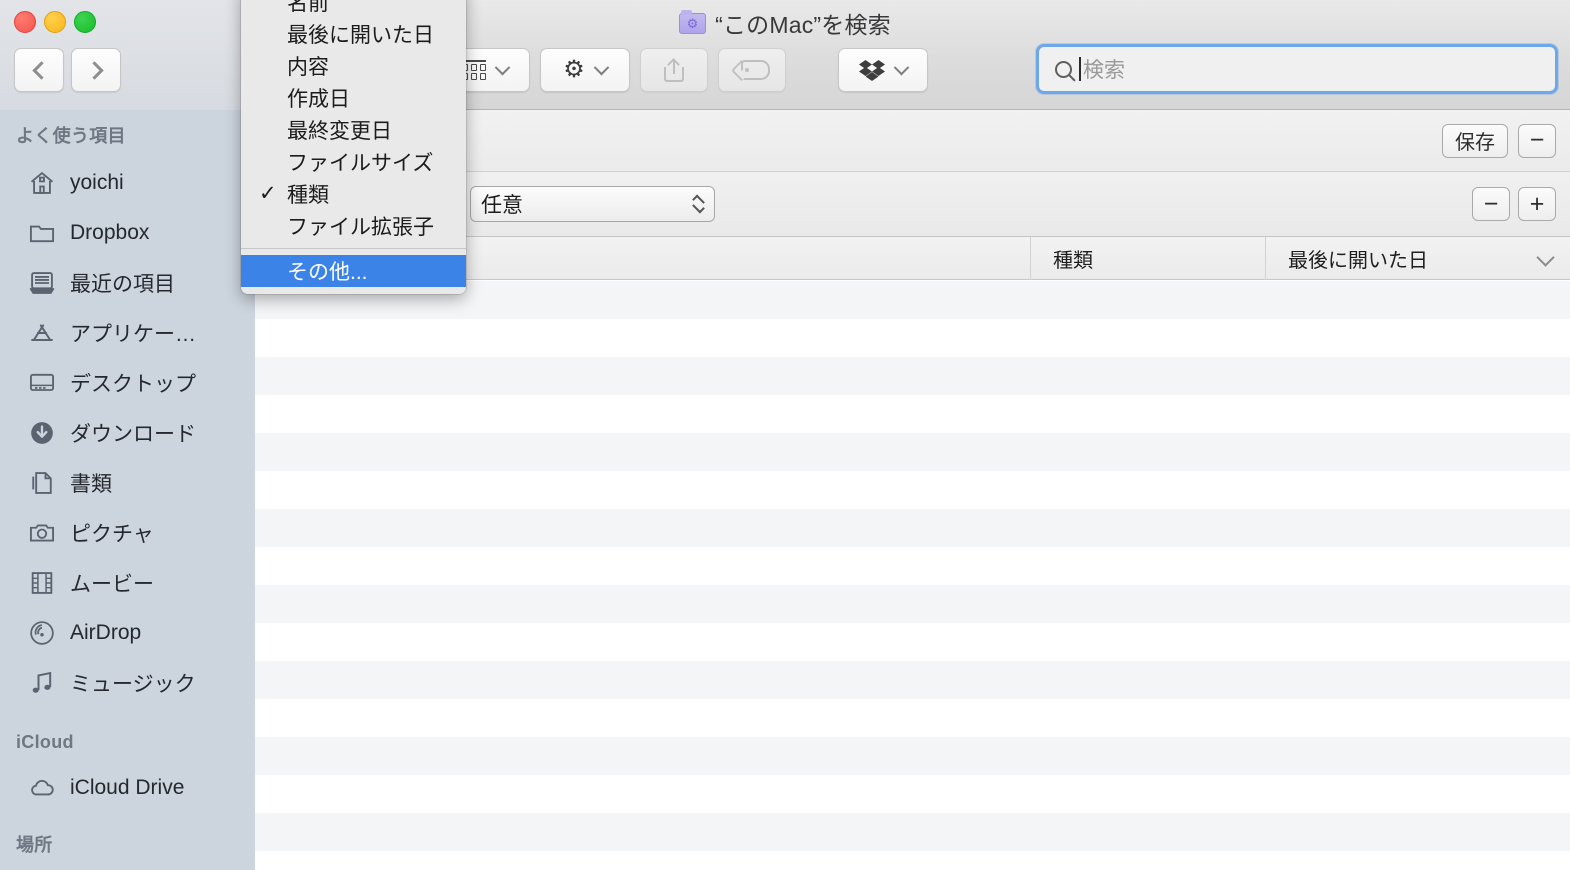  What do you see at coordinates (693, 21) in the screenshot?
I see `smart-folder-icon: ⚙` at bounding box center [693, 21].